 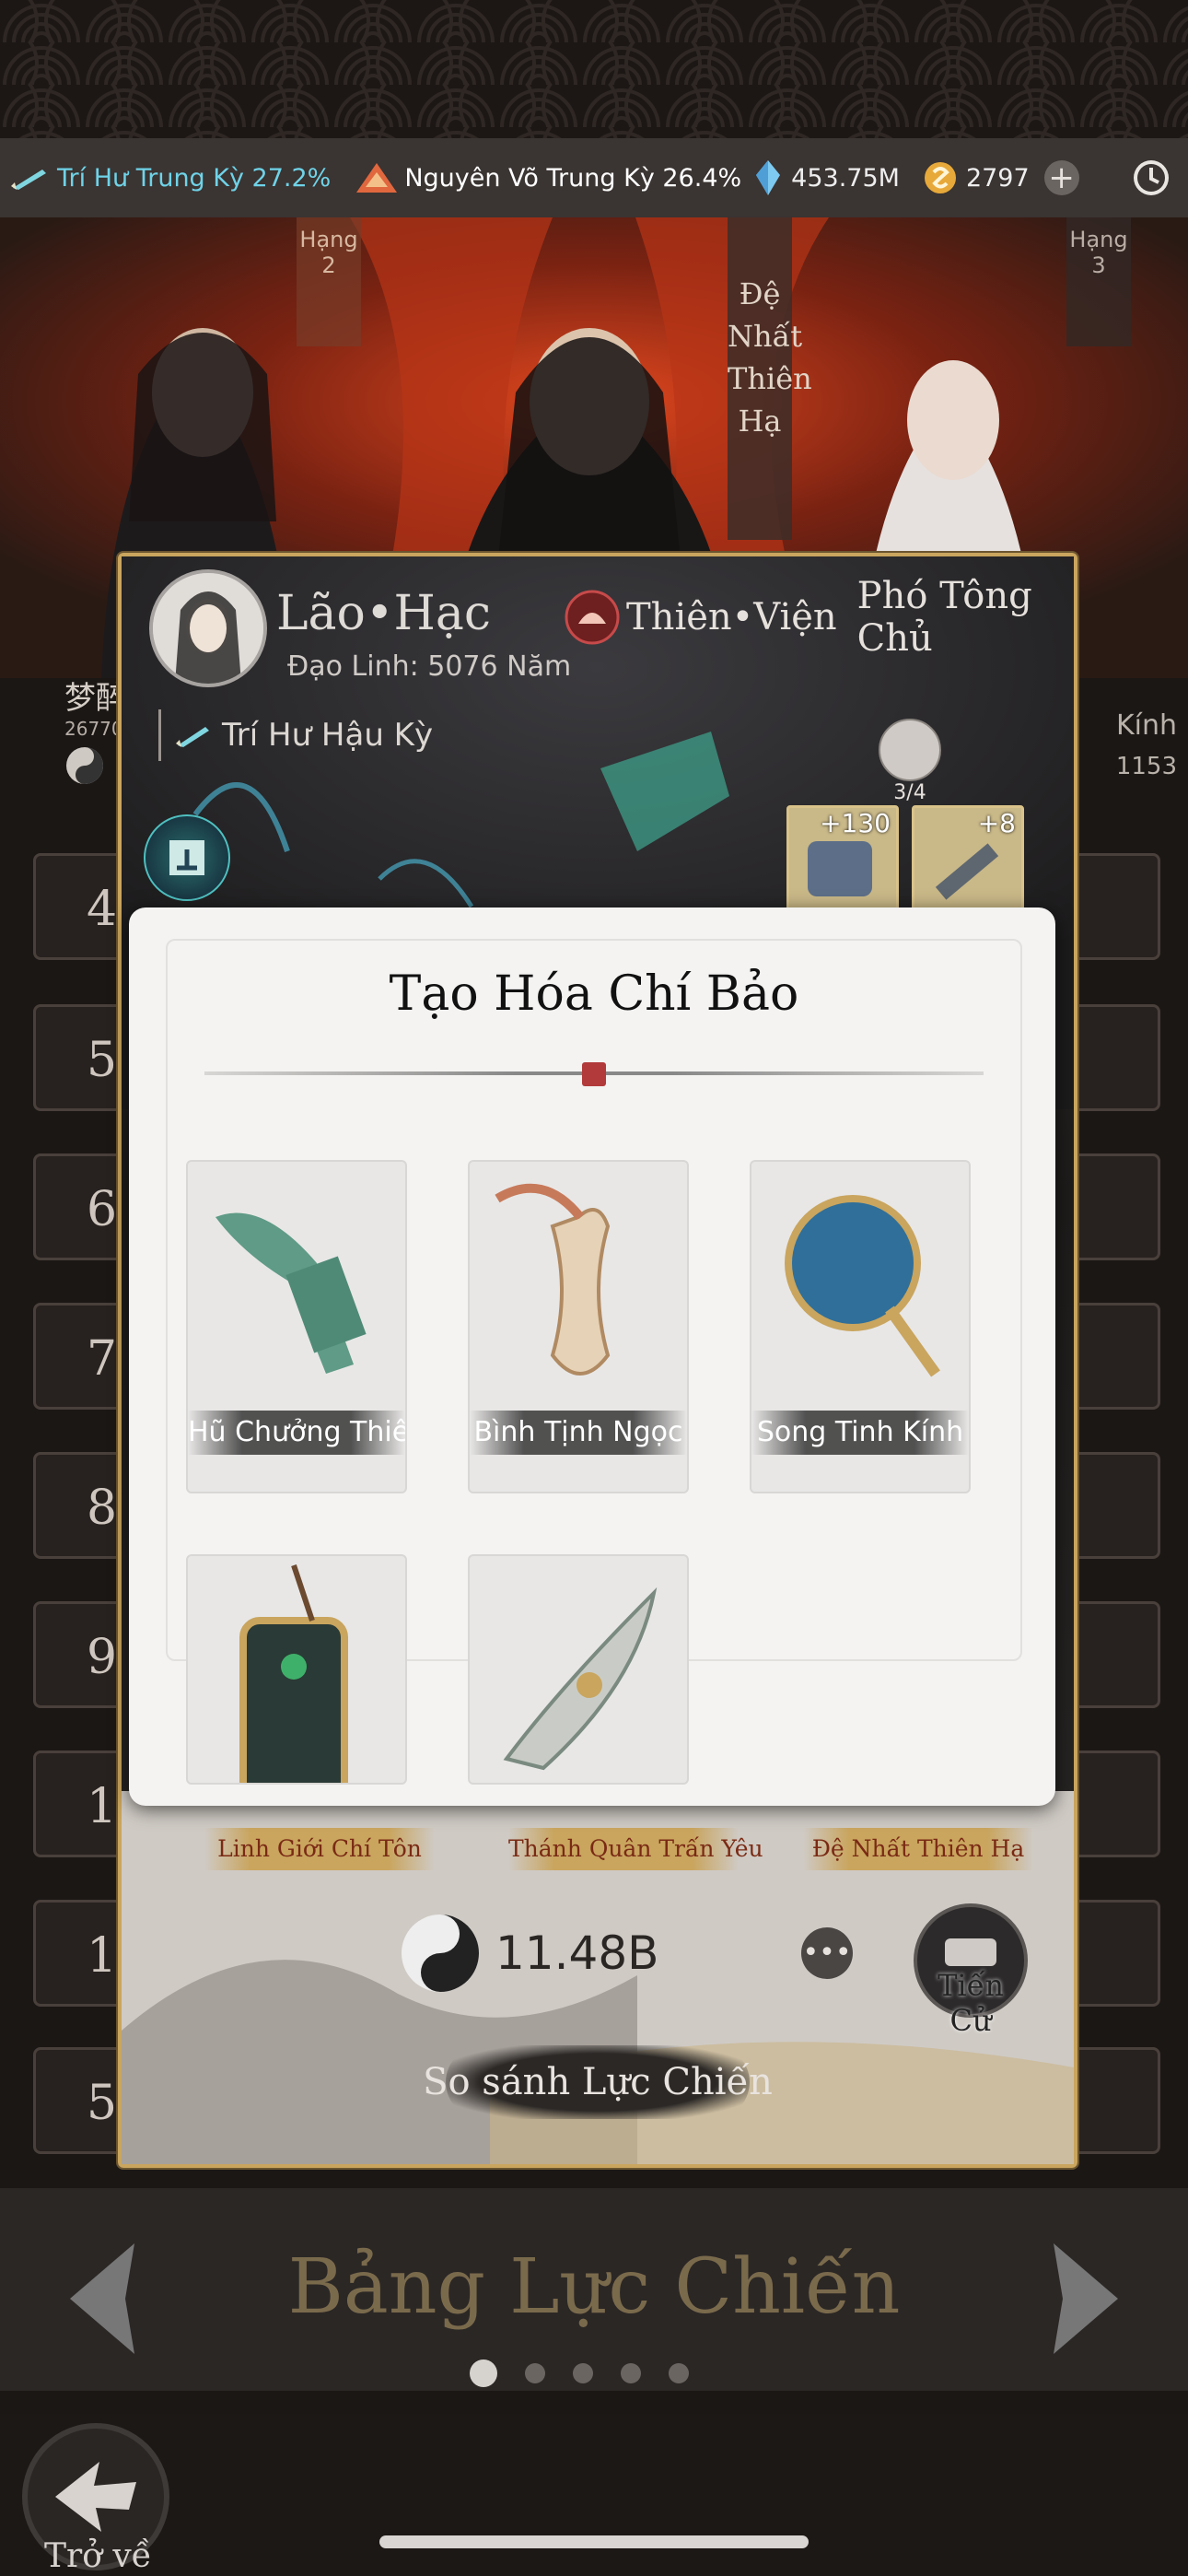 What do you see at coordinates (377, 177) in the screenshot?
I see `mountain-icon` at bounding box center [377, 177].